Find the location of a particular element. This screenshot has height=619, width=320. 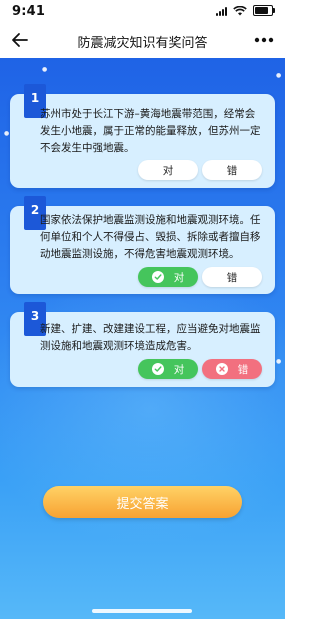

more-options-icon is located at coordinates (264, 40).